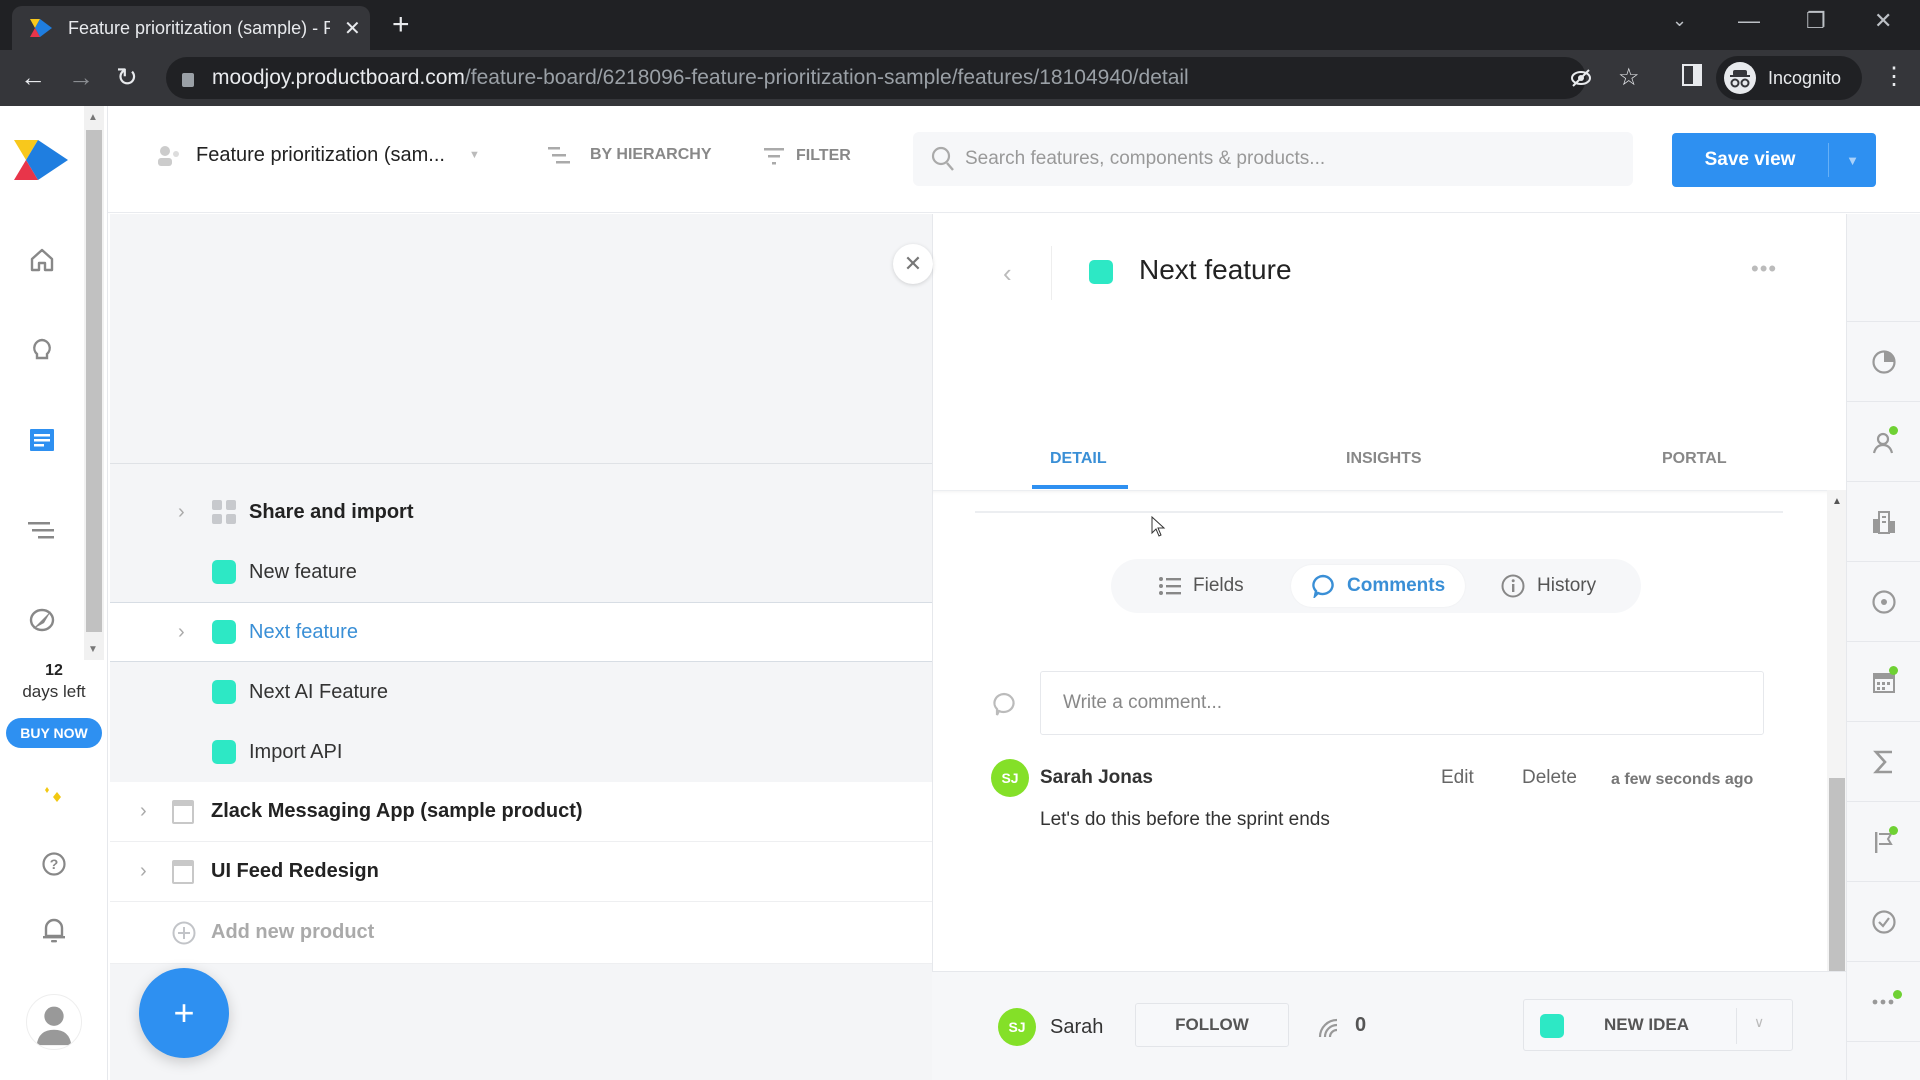 The width and height of the screenshot is (1920, 1080). I want to click on roadmap-icon, so click(42, 530).